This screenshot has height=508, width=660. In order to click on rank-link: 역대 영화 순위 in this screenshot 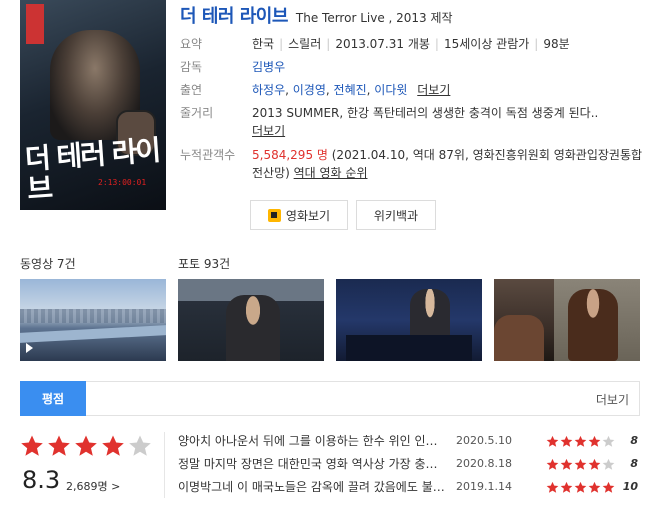, I will do `click(331, 173)`.